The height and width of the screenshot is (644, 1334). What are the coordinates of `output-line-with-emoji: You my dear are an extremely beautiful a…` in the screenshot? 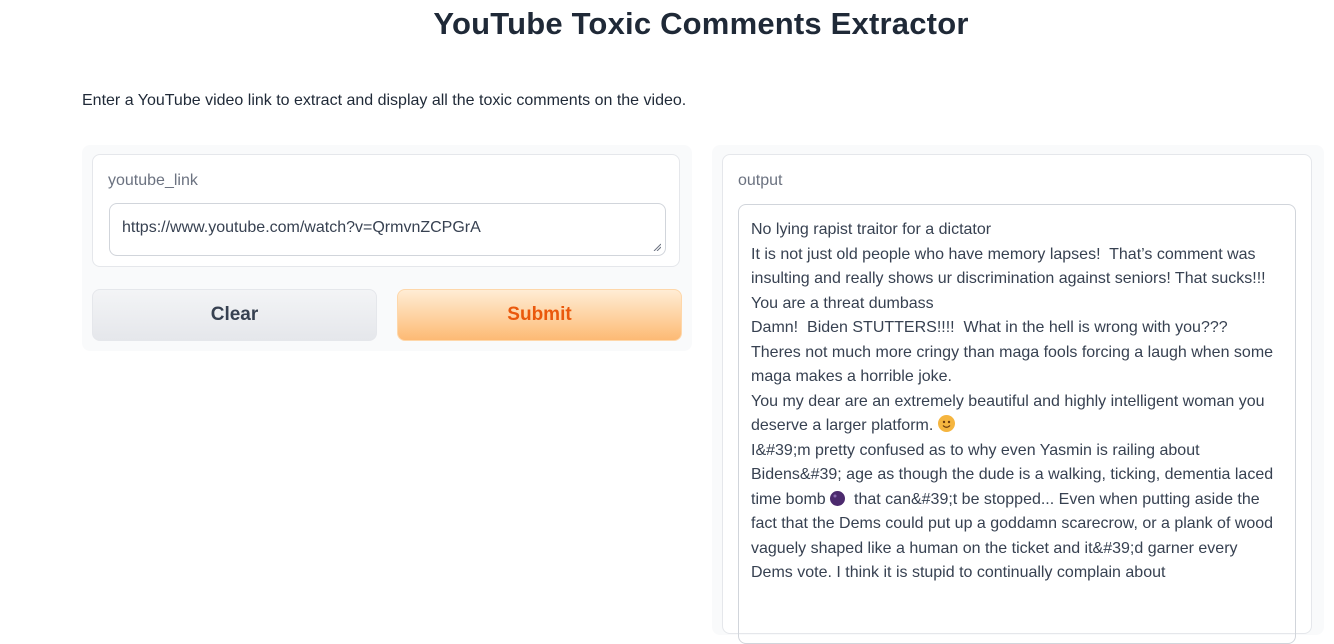 It's located at (1017, 414).